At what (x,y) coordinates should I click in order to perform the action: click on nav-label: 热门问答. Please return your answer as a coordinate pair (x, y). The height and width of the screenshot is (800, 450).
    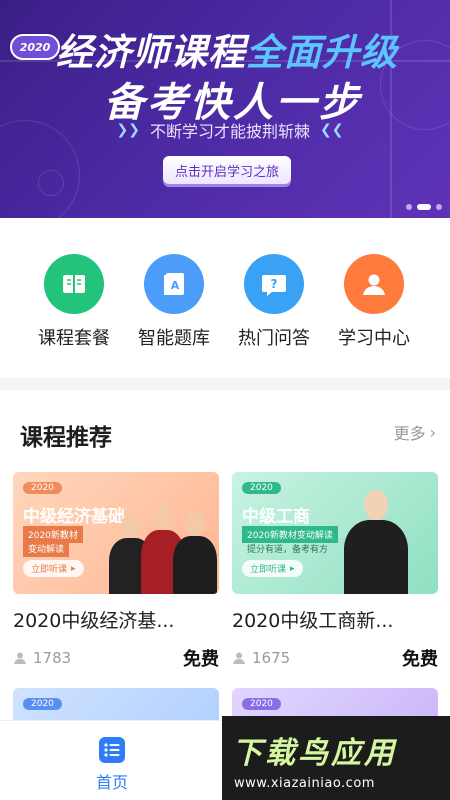
    Looking at the image, I should click on (274, 338).